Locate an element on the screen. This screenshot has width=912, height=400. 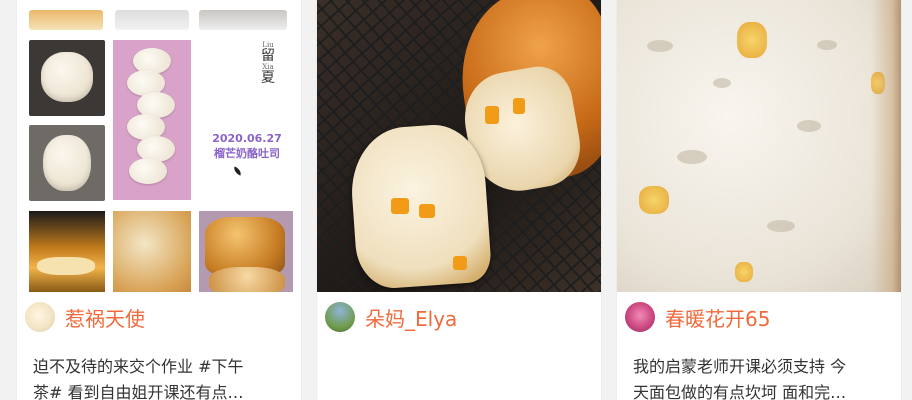
collage-caption: Liu 留 Xia 夏 2020.06.27 榴芒奶酪吐司 is located at coordinates (245, 120).